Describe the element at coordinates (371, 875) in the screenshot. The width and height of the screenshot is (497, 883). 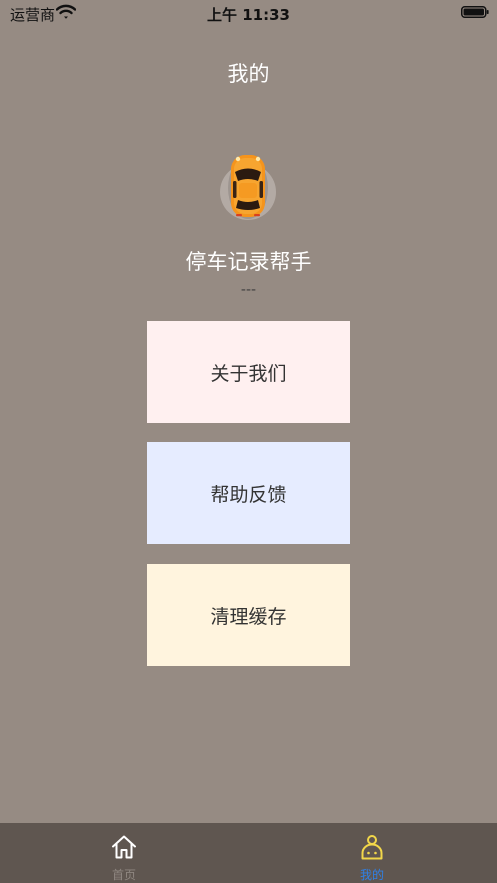
I see `tab-mine-label: 我的` at that location.